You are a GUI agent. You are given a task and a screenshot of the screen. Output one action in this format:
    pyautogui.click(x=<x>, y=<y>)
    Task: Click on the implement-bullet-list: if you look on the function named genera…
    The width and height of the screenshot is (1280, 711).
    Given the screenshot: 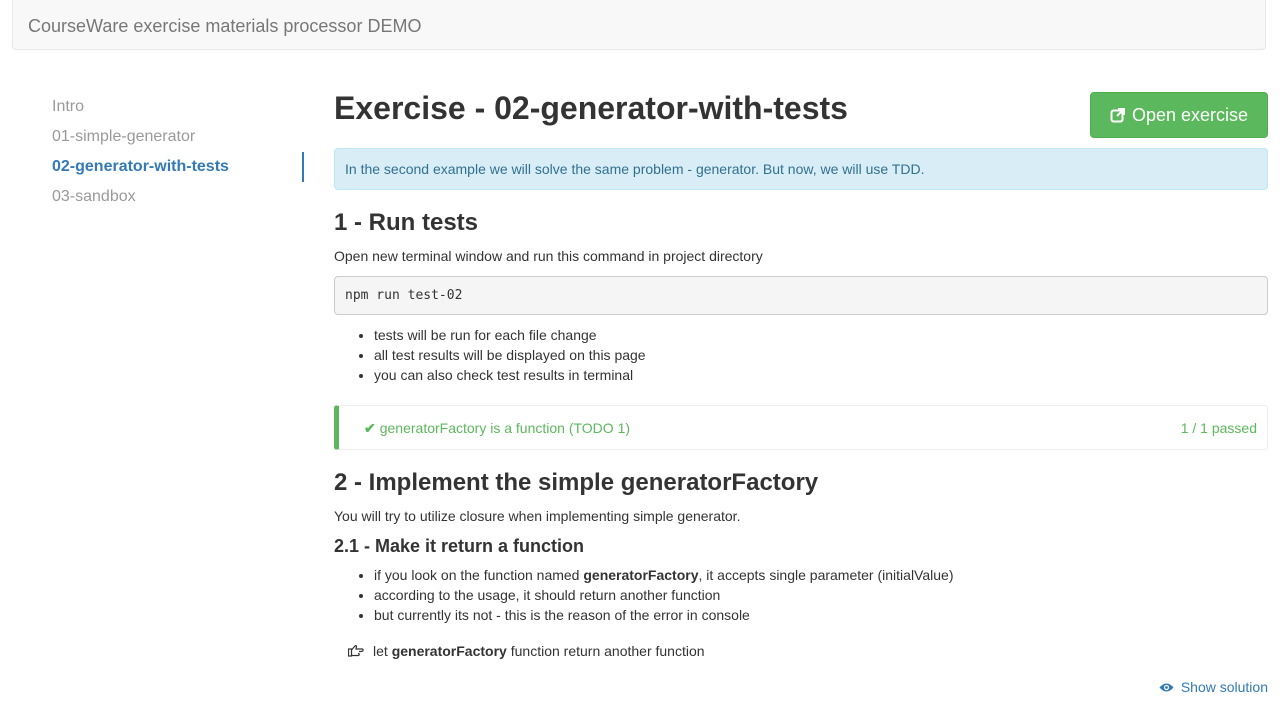 What is the action you would take?
    pyautogui.click(x=643, y=595)
    